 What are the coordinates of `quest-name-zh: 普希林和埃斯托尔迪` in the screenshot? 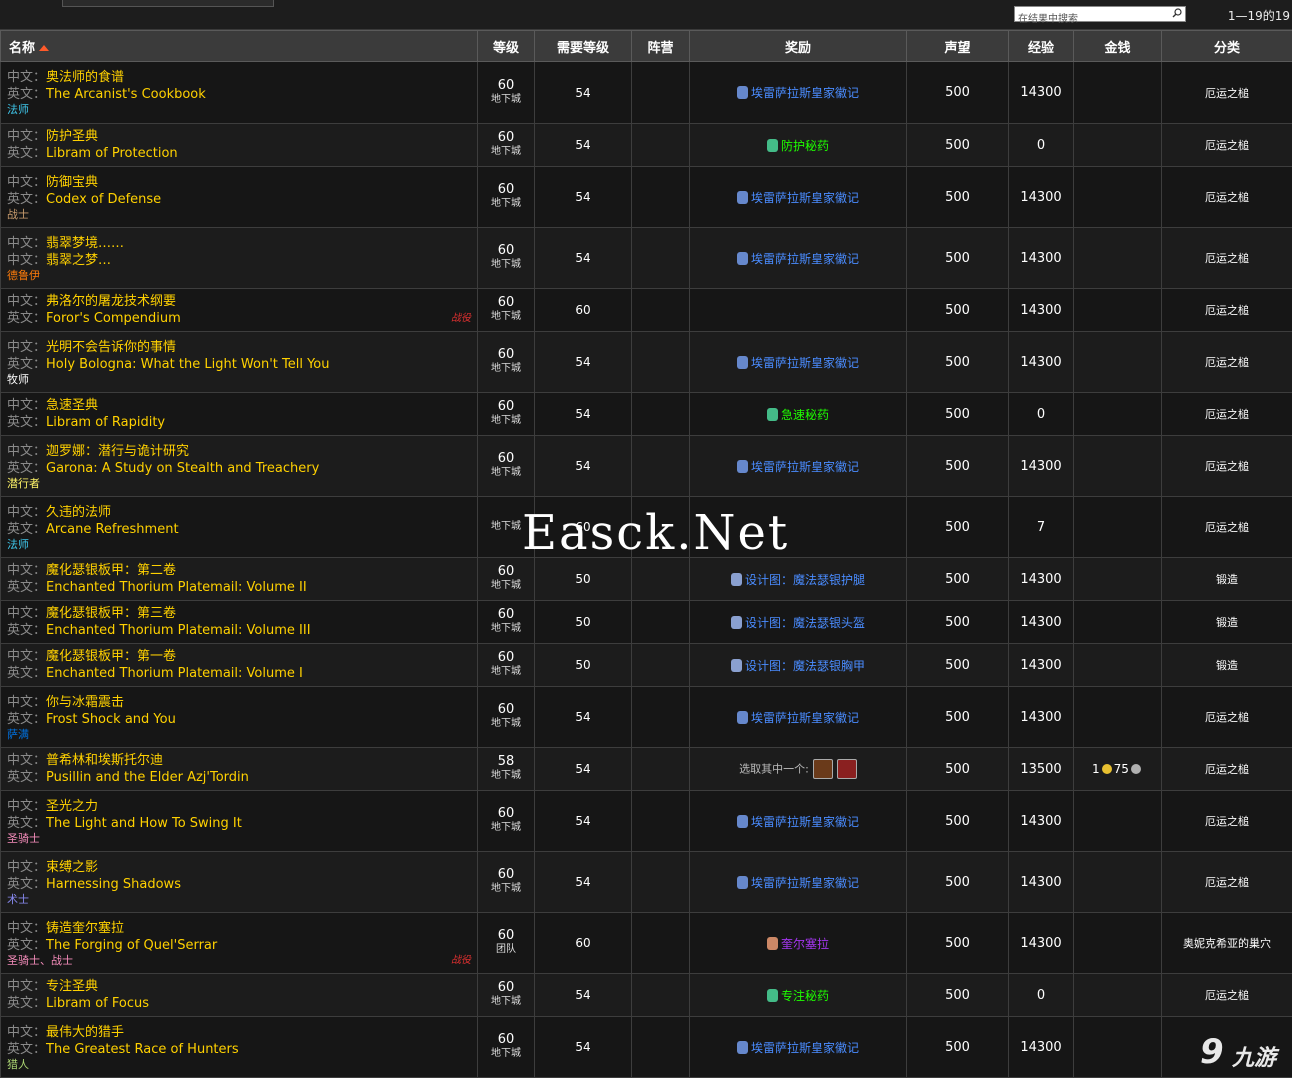 It's located at (104, 760).